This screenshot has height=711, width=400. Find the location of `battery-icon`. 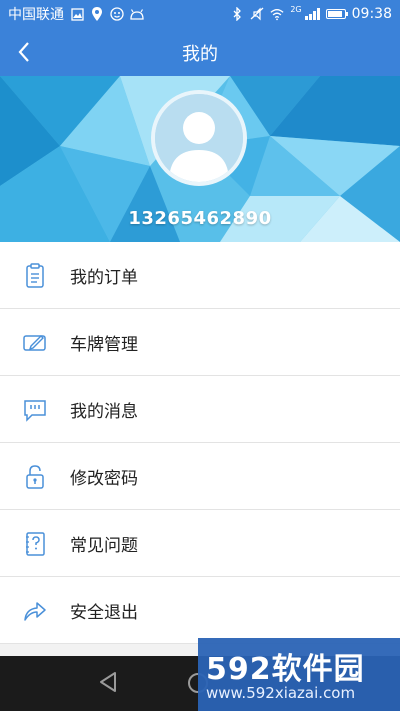

battery-icon is located at coordinates (336, 14).